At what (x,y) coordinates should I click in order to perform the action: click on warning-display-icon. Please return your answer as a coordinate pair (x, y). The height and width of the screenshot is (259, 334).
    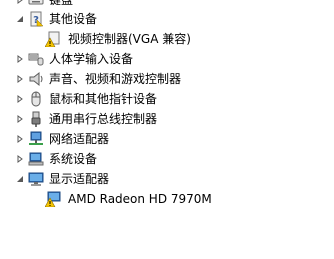
    Looking at the image, I should click on (53, 199).